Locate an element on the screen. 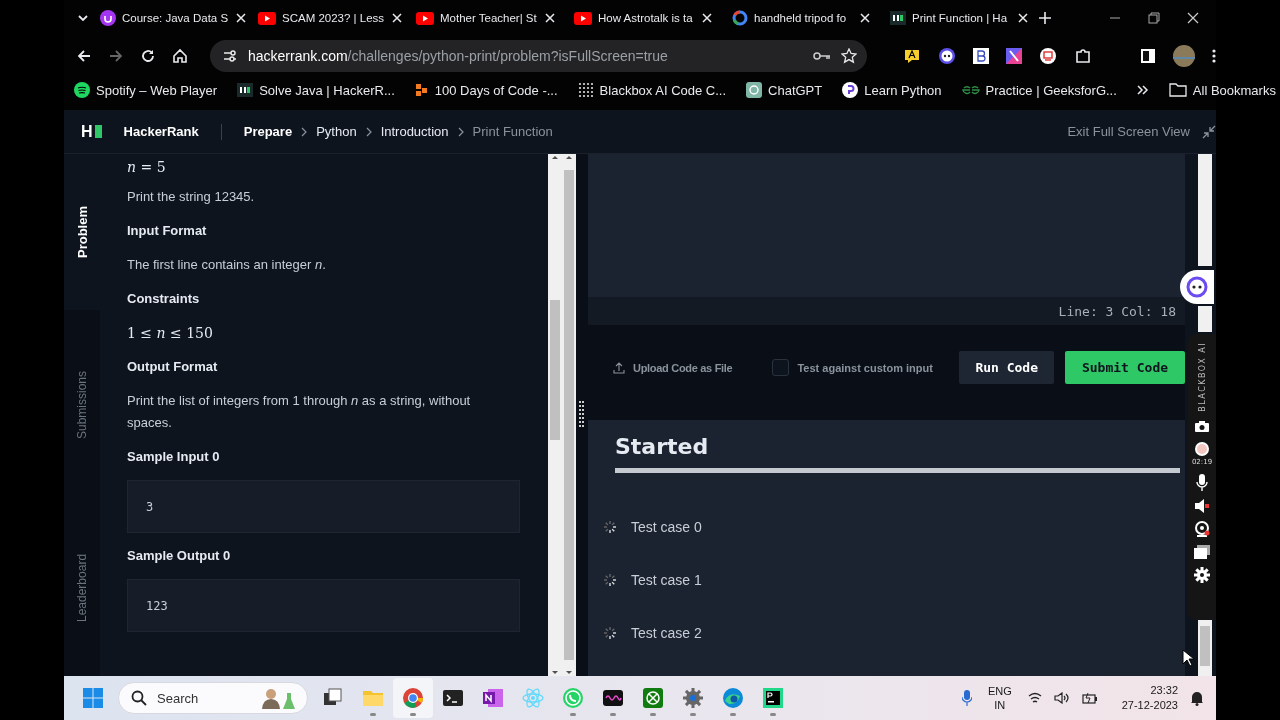 Image resolution: width=1280 pixels, height=720 pixels. bookmark-star-icon is located at coordinates (849, 56).